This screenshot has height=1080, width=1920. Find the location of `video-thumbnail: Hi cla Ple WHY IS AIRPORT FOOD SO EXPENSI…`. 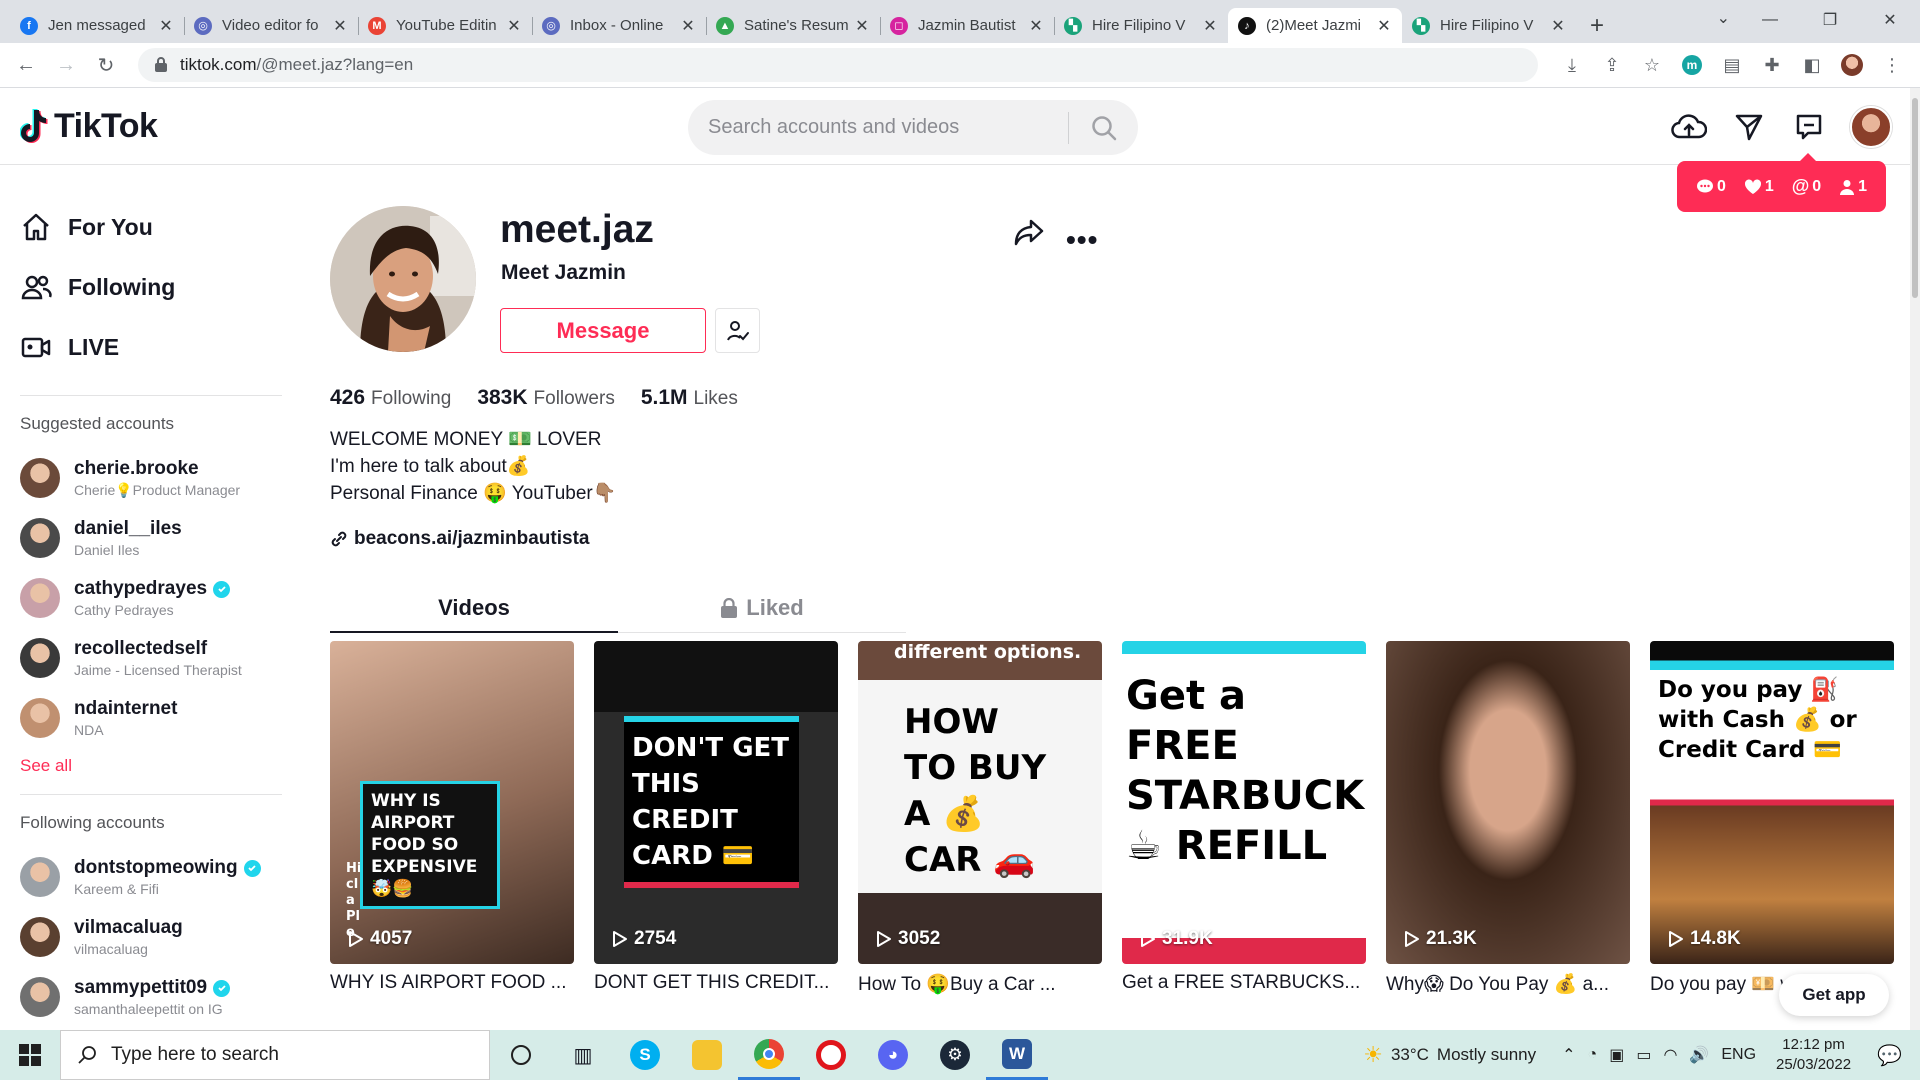

video-thumbnail: Hi cla Ple WHY IS AIRPORT FOOD SO EXPENSI… is located at coordinates (452, 802).